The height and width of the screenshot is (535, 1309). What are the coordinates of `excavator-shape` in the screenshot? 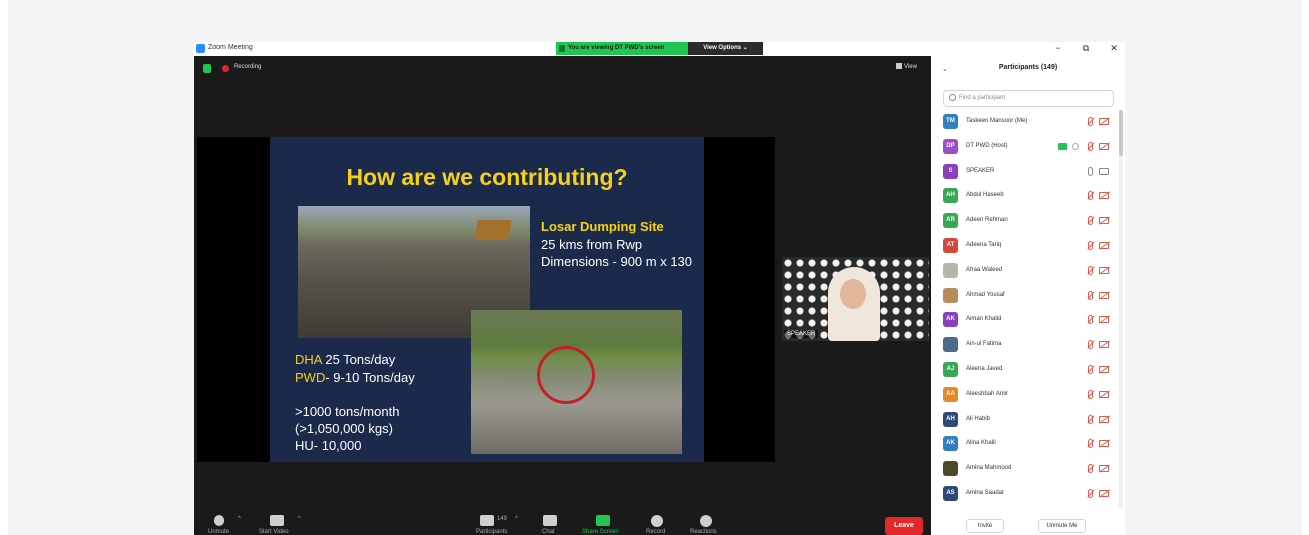 It's located at (493, 230).